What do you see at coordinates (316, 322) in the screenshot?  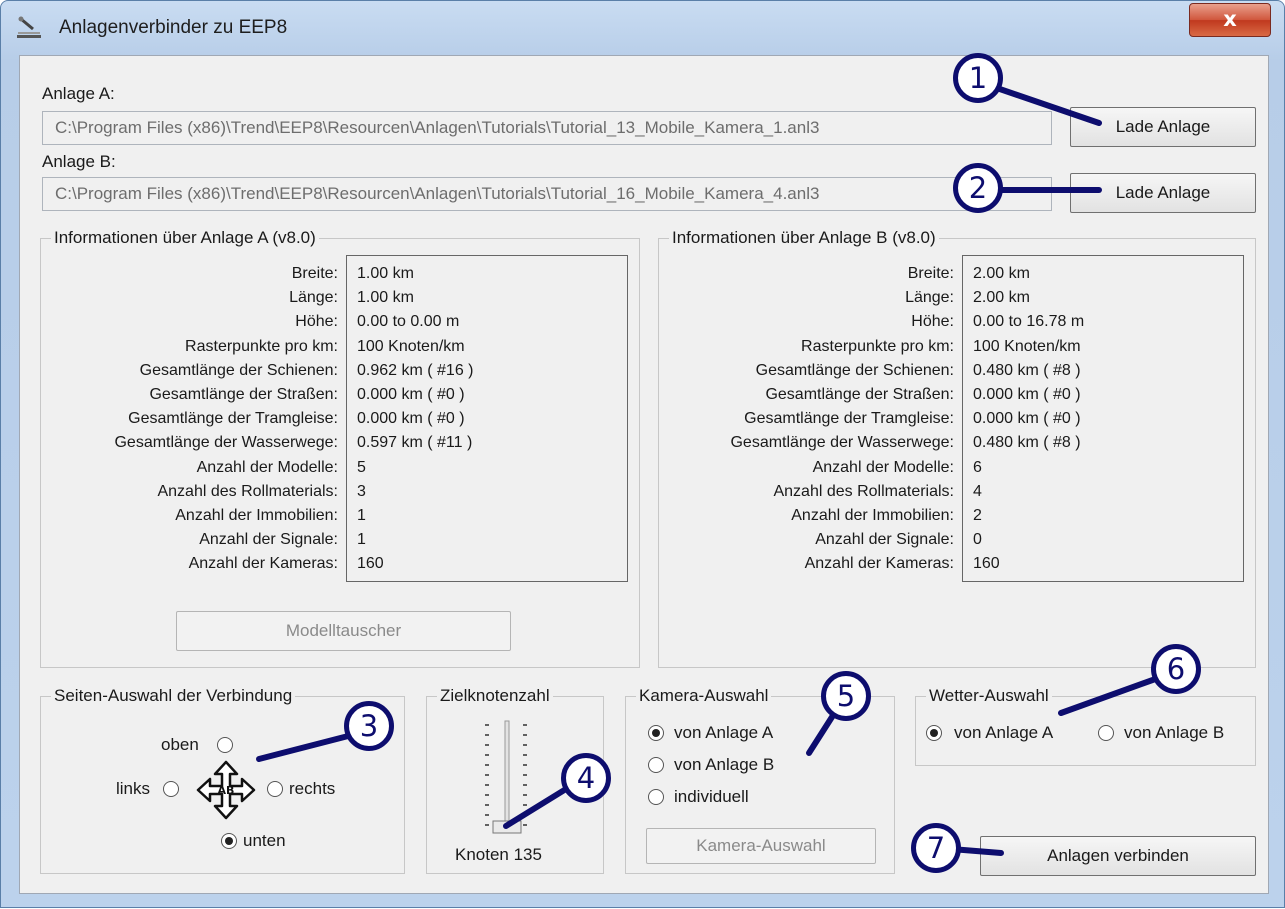 I see `info-a-key: Höhe:` at bounding box center [316, 322].